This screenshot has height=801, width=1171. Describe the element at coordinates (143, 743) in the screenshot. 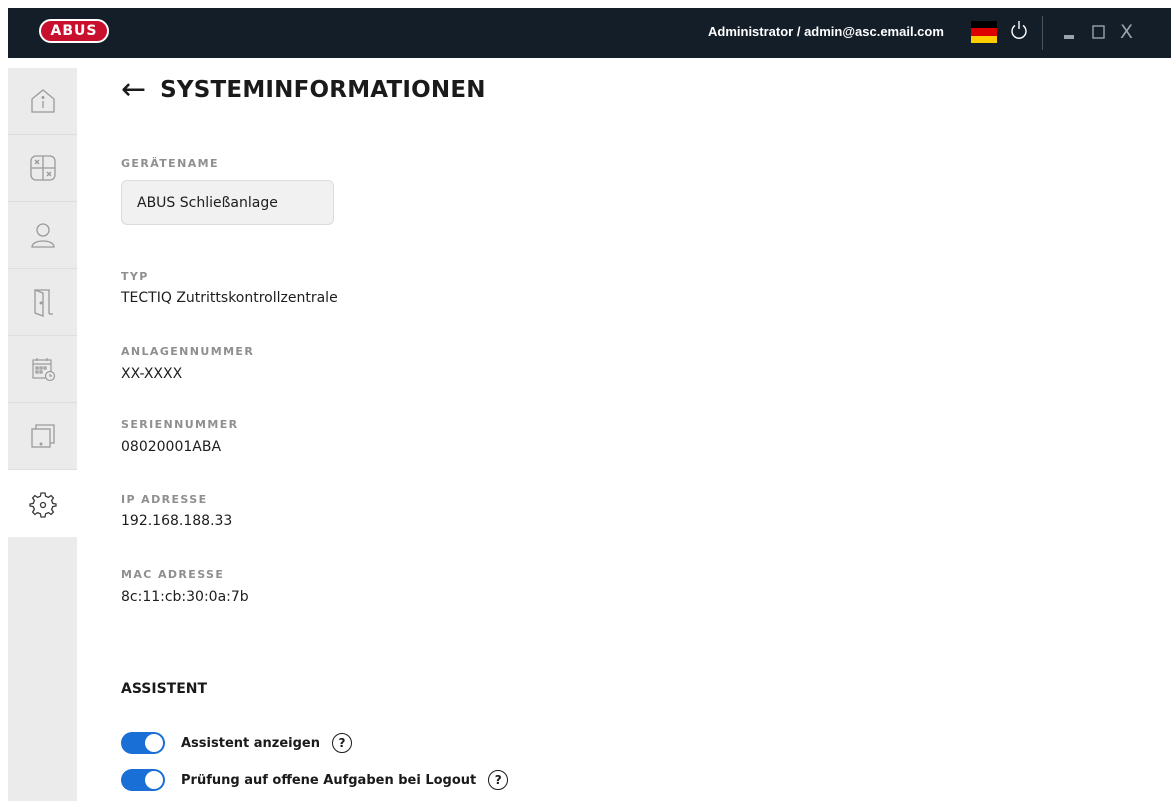

I see `show-assistant-toggle` at that location.